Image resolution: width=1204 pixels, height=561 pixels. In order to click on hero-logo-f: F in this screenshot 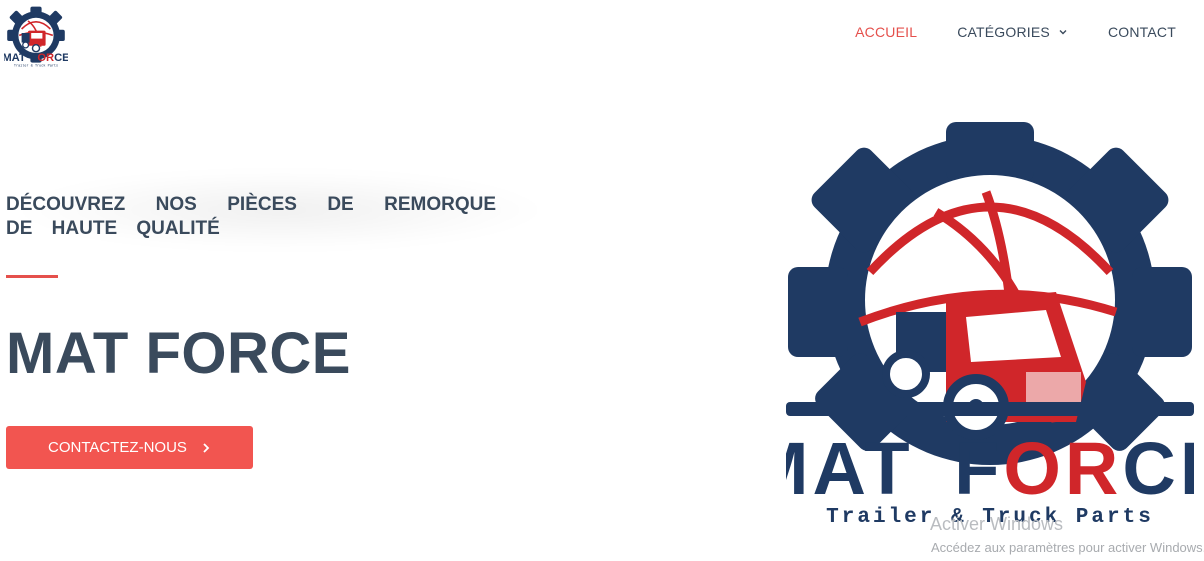, I will do `click(978, 468)`.